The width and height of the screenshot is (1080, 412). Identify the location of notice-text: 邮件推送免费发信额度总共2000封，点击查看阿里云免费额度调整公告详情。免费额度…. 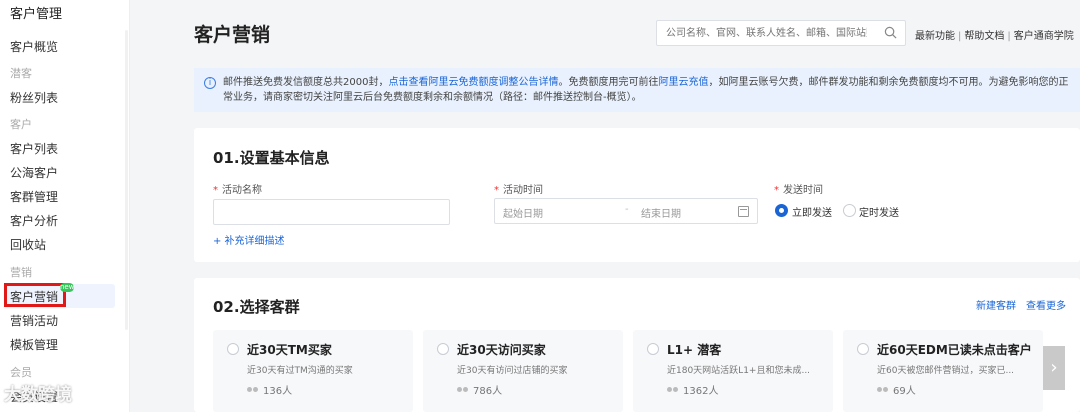
(648, 90).